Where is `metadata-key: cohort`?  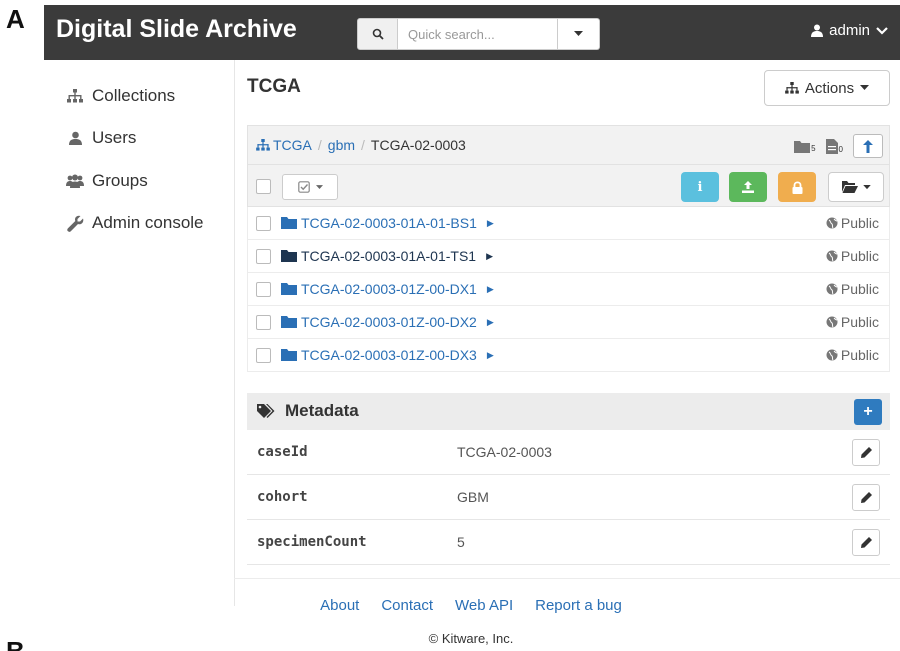
metadata-key: cohort is located at coordinates (282, 497).